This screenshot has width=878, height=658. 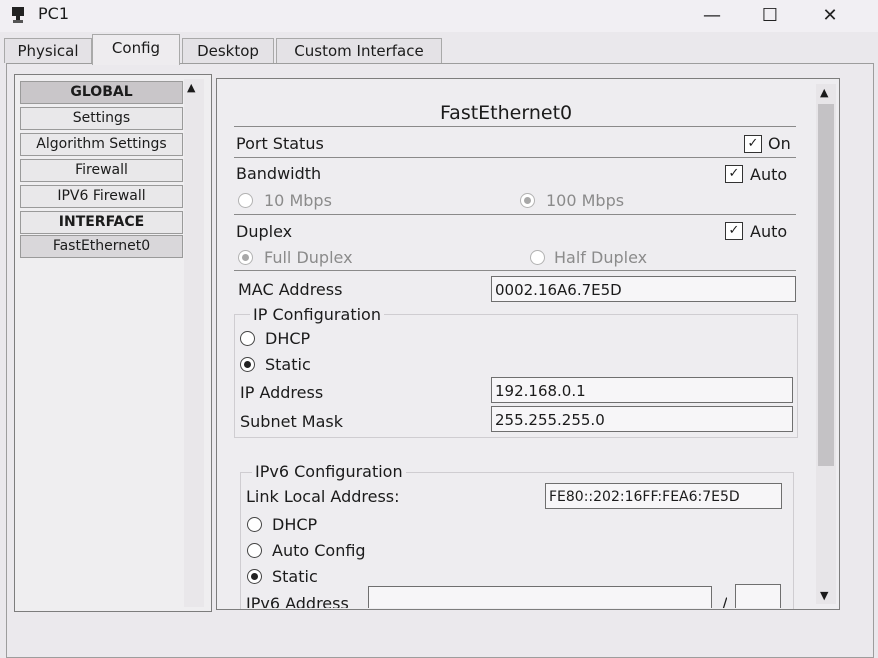 What do you see at coordinates (824, 595) in the screenshot?
I see `scroll-down-icon: ▼` at bounding box center [824, 595].